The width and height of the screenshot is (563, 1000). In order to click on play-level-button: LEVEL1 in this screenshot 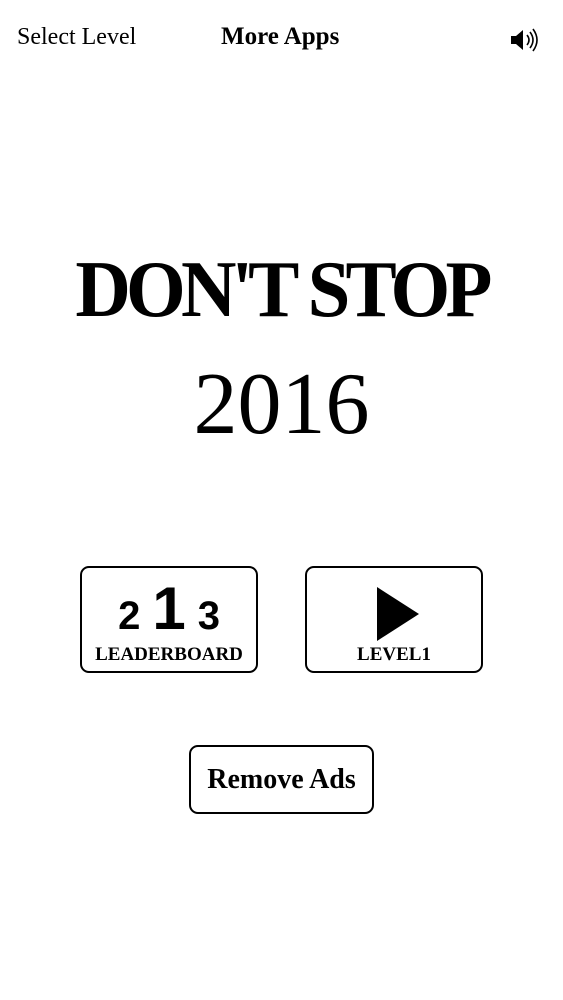, I will do `click(394, 619)`.